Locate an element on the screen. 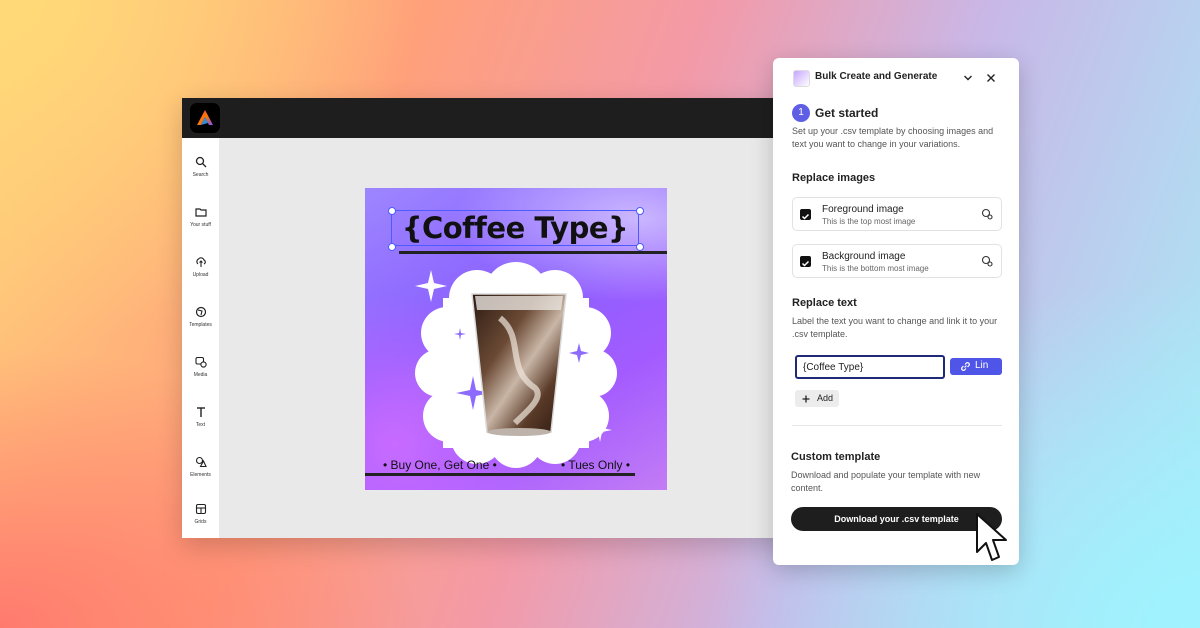 This screenshot has height=628, width=1200. sidebar-item-grids: Grids is located at coordinates (200, 514).